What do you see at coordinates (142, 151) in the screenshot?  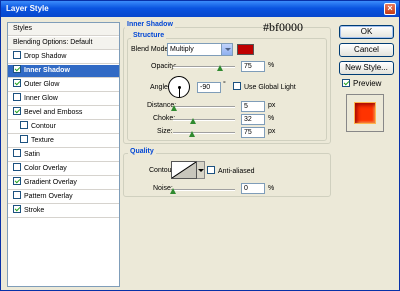 I see `quality-title: Quality` at bounding box center [142, 151].